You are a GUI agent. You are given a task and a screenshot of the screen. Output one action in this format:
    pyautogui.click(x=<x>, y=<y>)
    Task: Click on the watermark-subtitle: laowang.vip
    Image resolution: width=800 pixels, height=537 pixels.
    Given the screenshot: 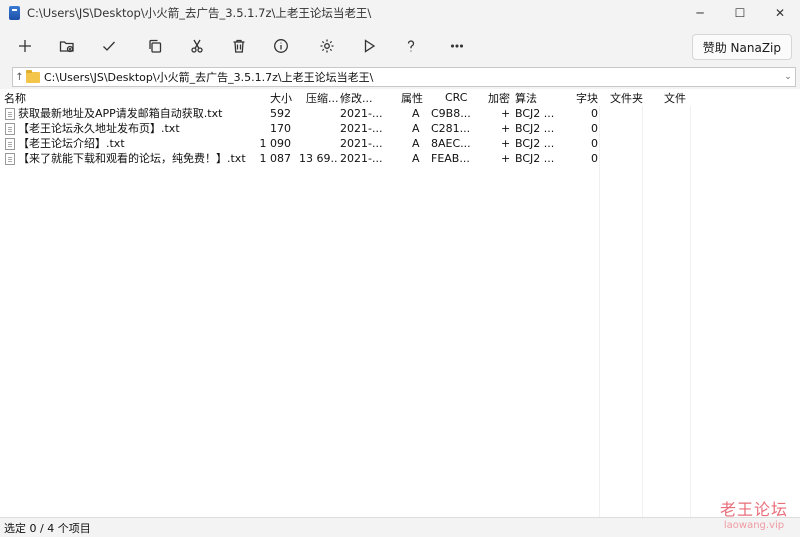 What is the action you would take?
    pyautogui.click(x=754, y=525)
    